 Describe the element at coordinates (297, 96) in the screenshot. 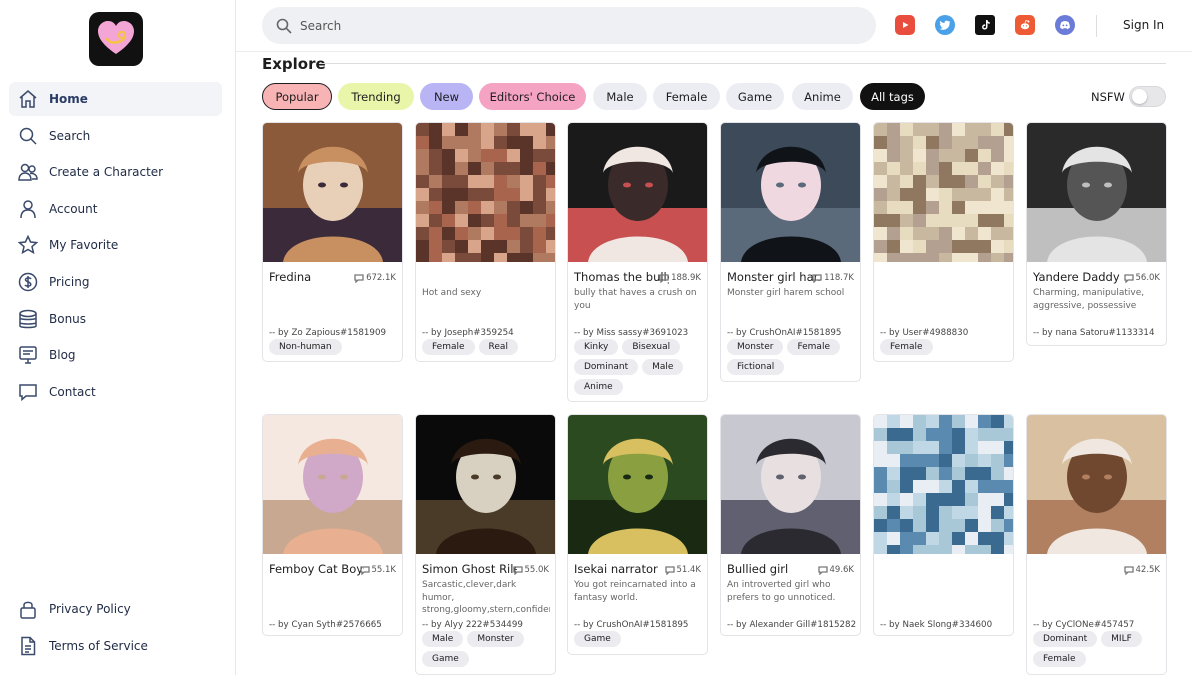

I see `tag-popular: Popular` at that location.